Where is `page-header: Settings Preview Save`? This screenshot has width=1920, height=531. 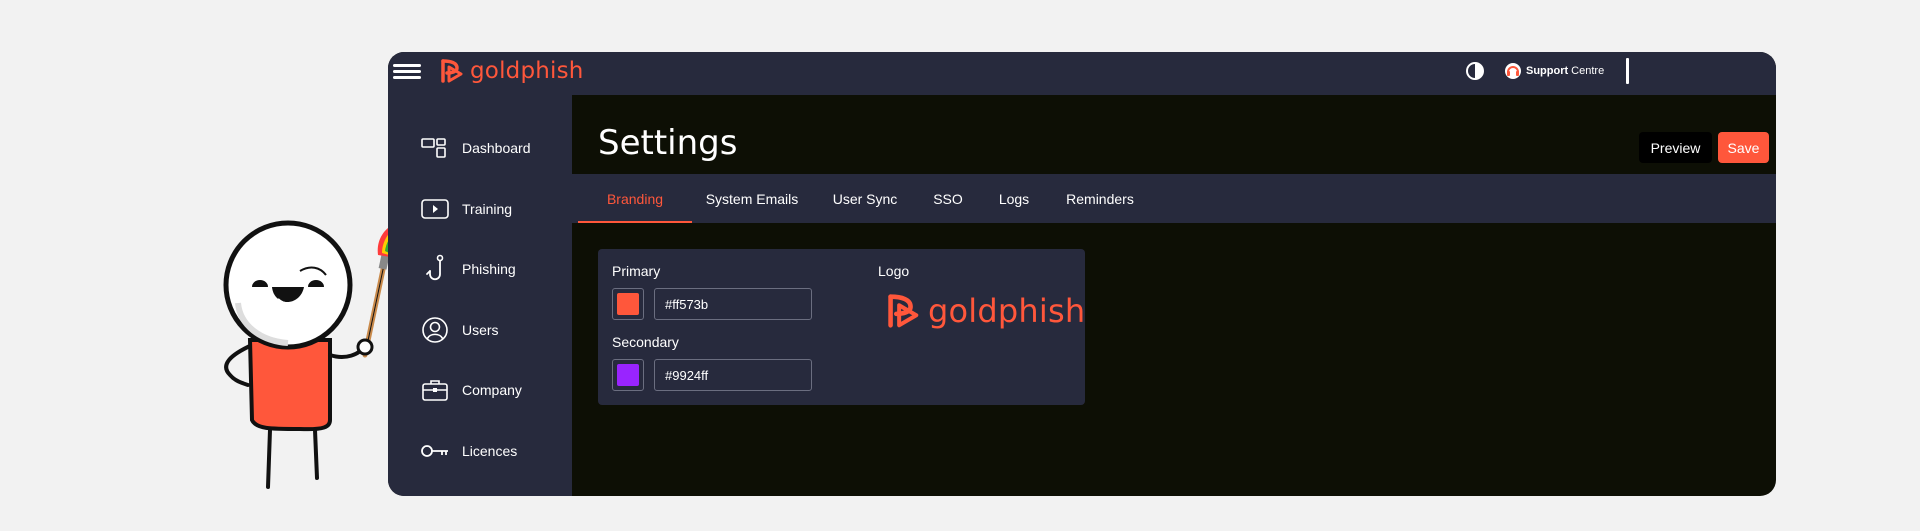 page-header: Settings Preview Save is located at coordinates (1174, 134).